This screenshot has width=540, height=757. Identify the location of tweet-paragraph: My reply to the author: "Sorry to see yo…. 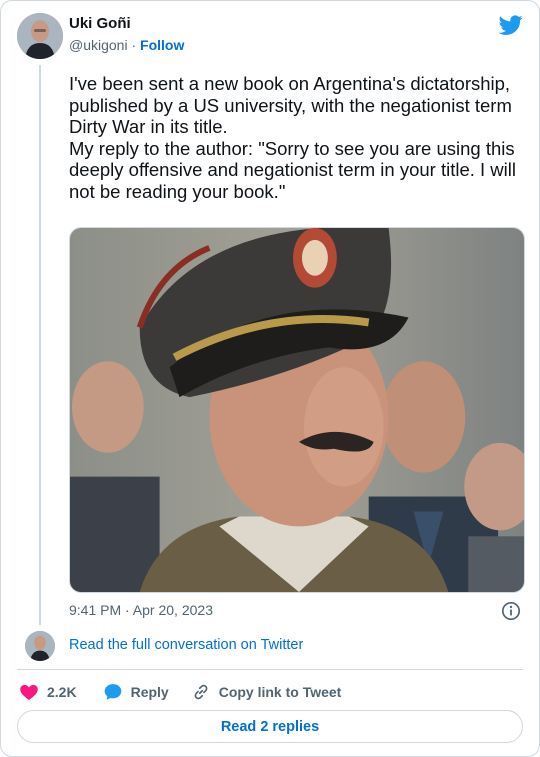
(292, 169).